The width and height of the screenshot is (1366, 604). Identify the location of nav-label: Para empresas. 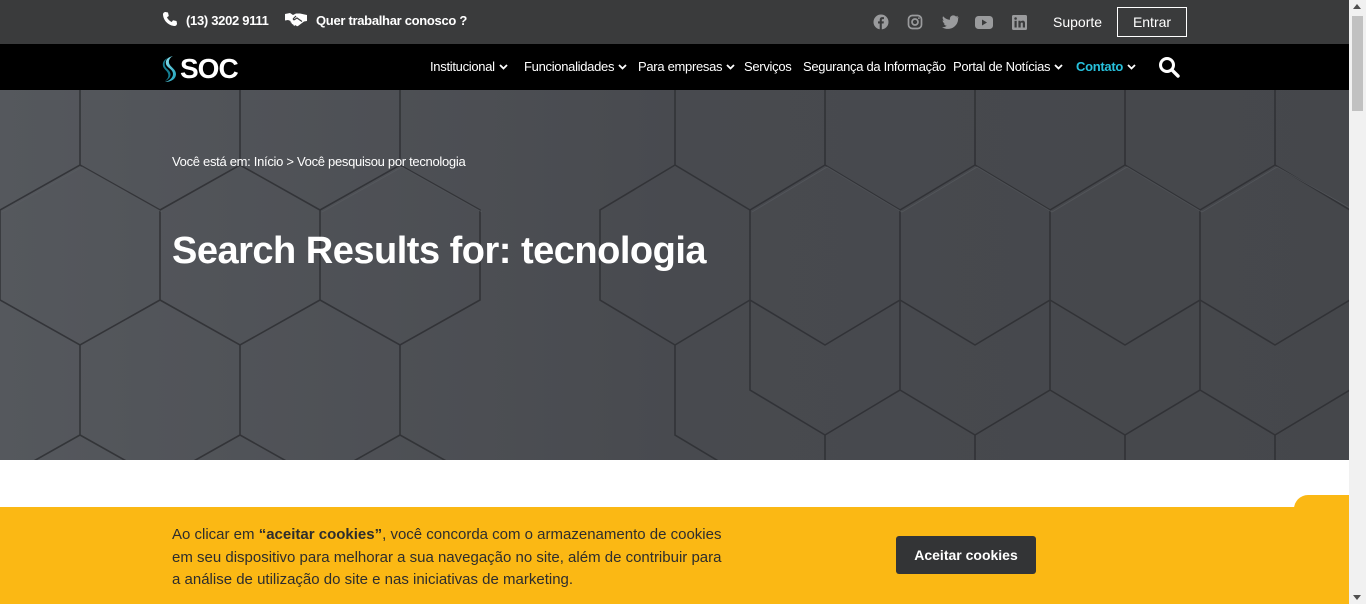
(680, 66).